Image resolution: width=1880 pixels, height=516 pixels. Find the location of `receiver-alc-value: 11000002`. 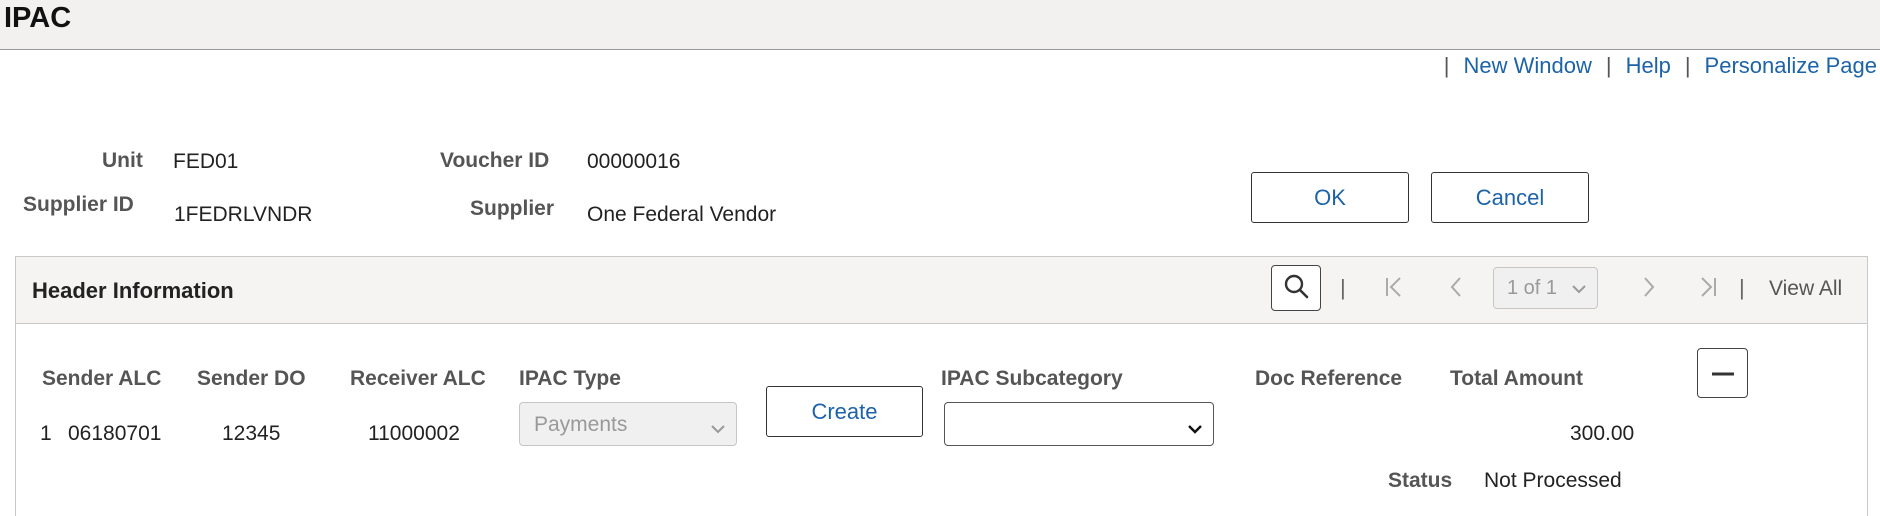

receiver-alc-value: 11000002 is located at coordinates (414, 433).